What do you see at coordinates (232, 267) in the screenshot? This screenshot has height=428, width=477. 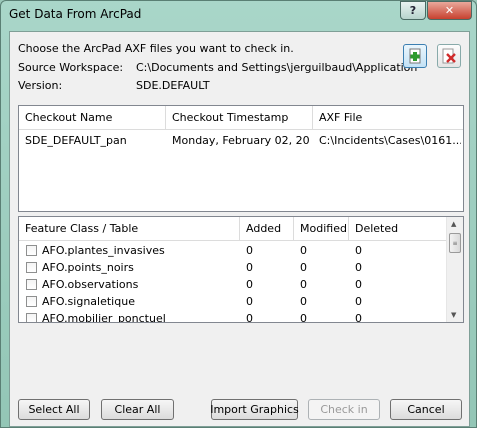 I see `feature-row: AFO.points_noirs 0 0 0` at bounding box center [232, 267].